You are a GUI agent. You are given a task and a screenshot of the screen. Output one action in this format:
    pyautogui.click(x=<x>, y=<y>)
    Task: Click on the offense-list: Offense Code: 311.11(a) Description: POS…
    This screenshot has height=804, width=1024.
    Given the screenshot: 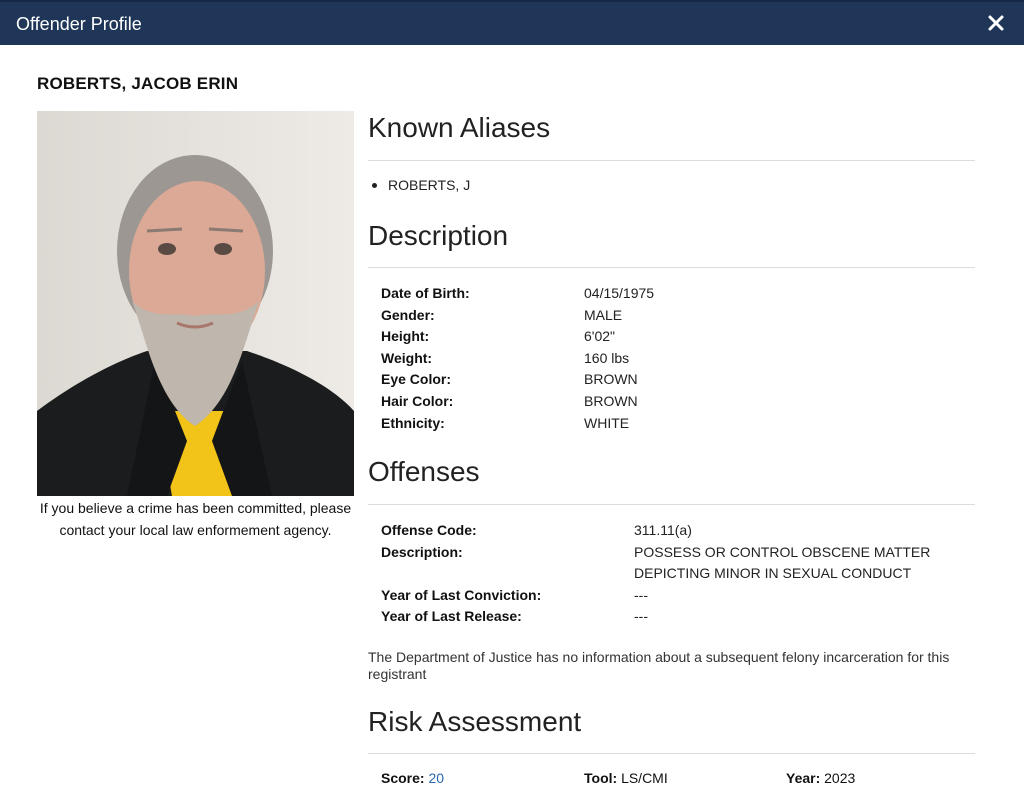 What is the action you would take?
    pyautogui.click(x=668, y=576)
    